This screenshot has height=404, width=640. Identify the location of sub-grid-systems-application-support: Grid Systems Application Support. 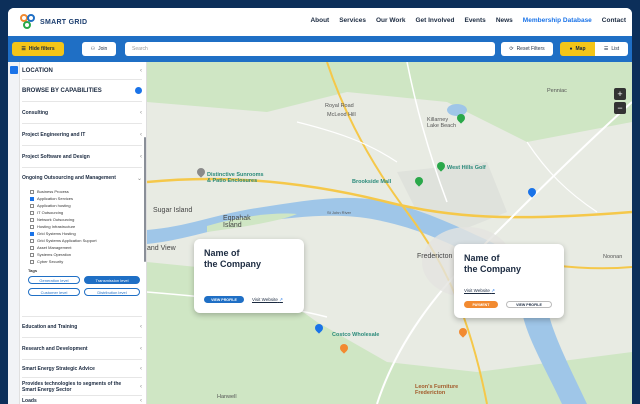
(63, 240).